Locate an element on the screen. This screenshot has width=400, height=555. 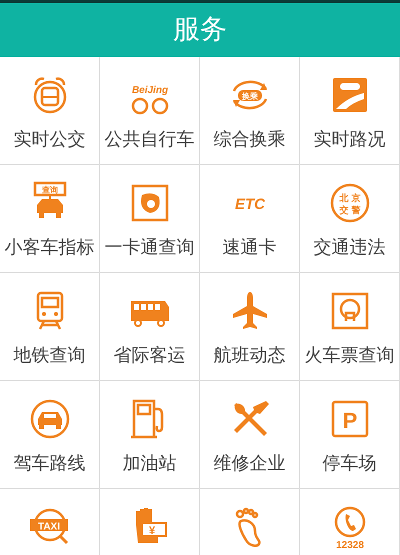
service-tile: 实时公交 is located at coordinates (50, 111).